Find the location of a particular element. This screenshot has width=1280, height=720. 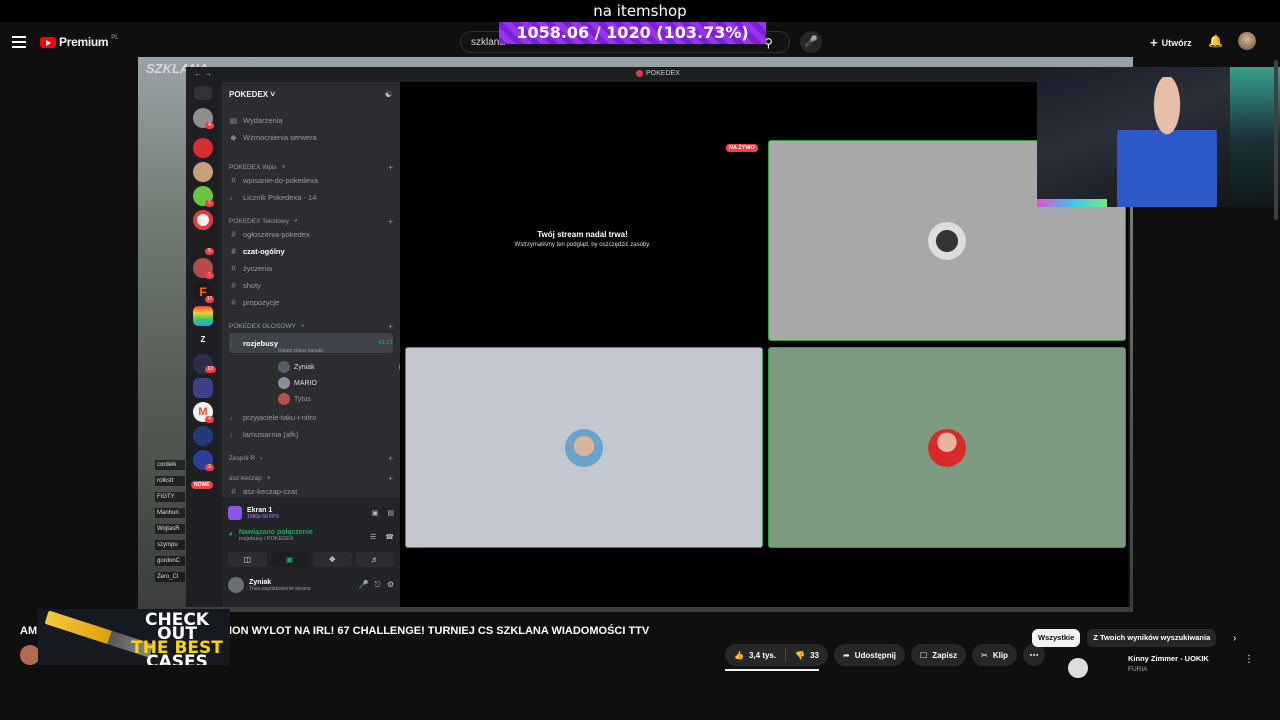

channel-label: lamusiarnia (afk) is located at coordinates (271, 434).